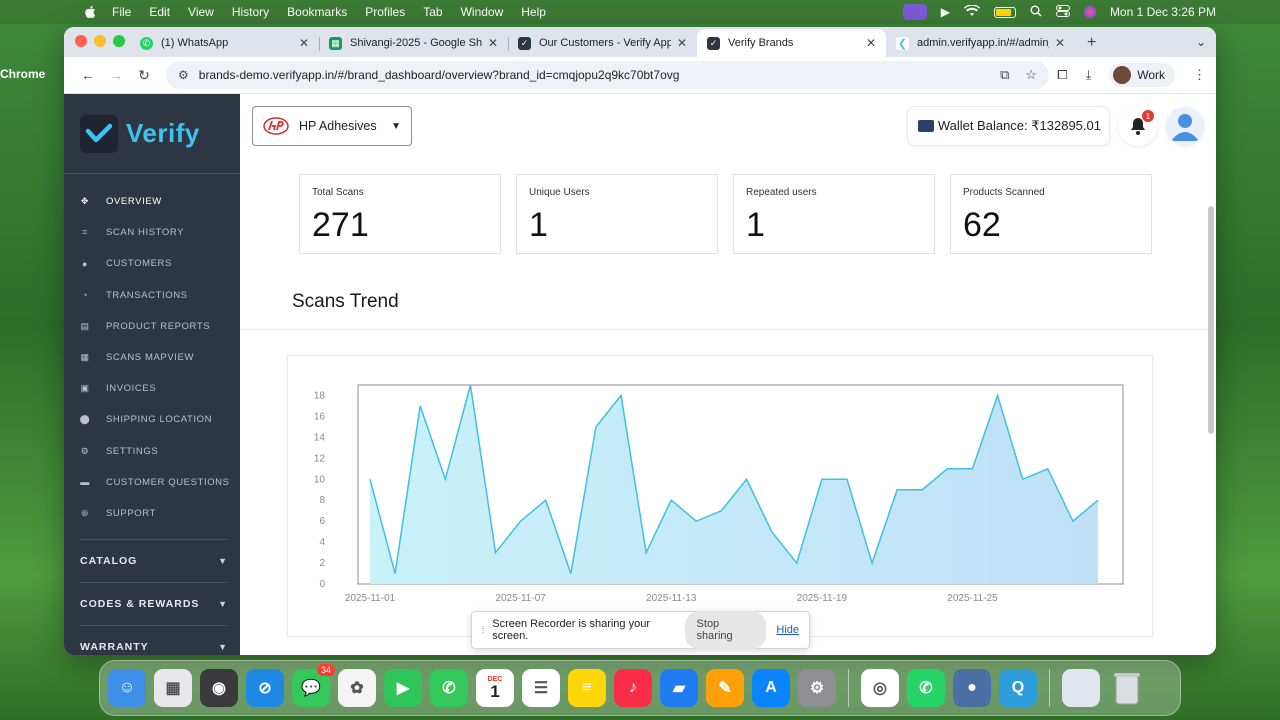 The width and height of the screenshot is (1280, 720). What do you see at coordinates (1211, 320) in the screenshot?
I see `page-scrollbar` at bounding box center [1211, 320].